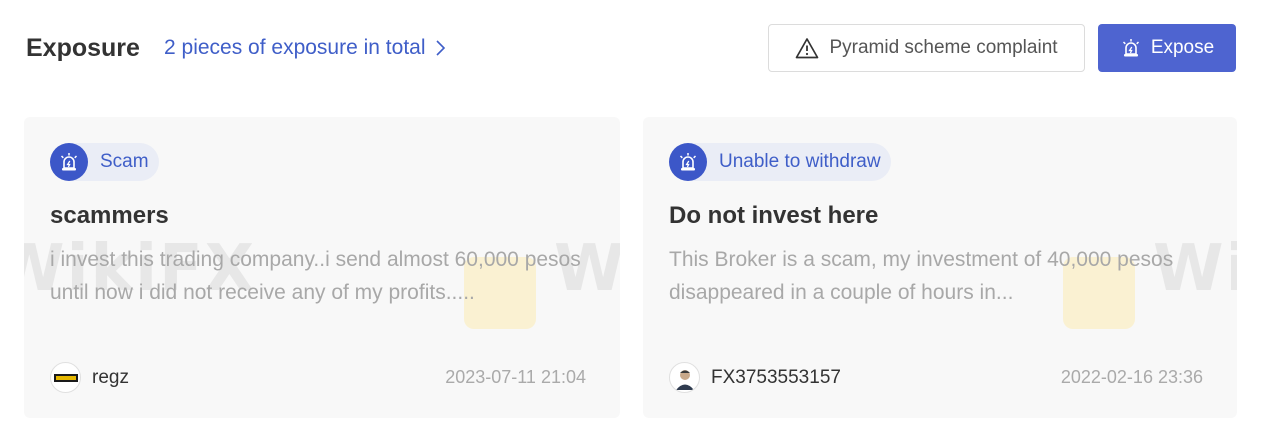 This screenshot has height=444, width=1272. What do you see at coordinates (776, 377) in the screenshot?
I see `author-name: FX3753553157` at bounding box center [776, 377].